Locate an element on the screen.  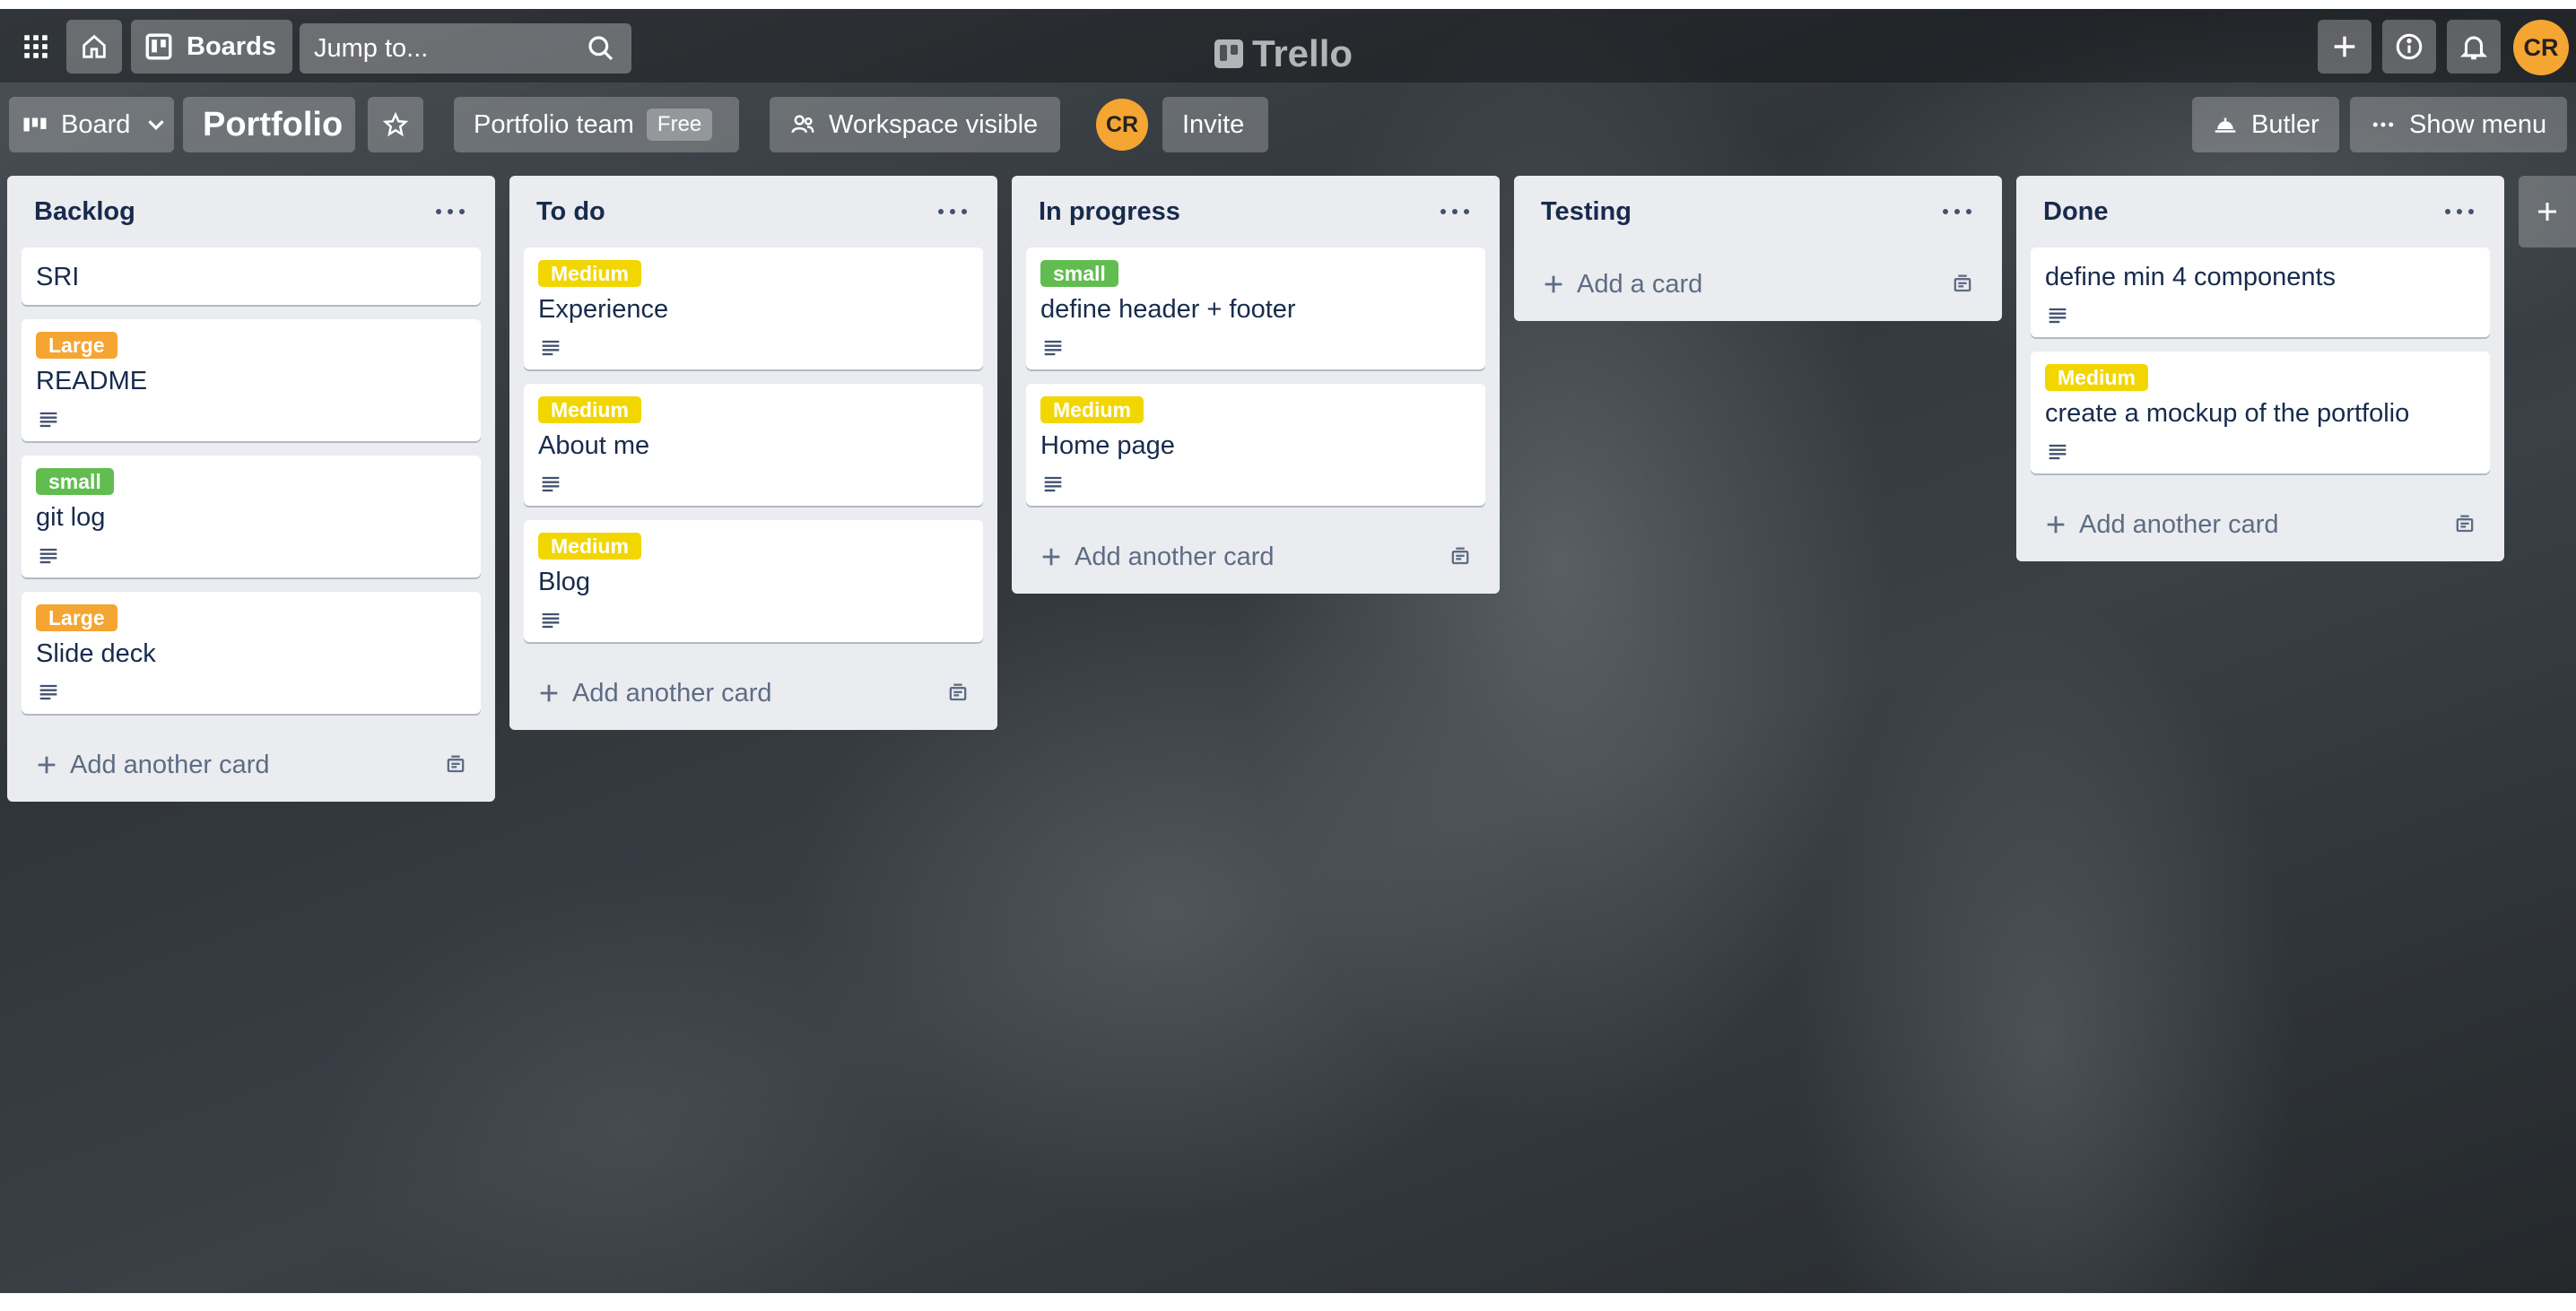
window-top-edge is located at coordinates (1288, 4).